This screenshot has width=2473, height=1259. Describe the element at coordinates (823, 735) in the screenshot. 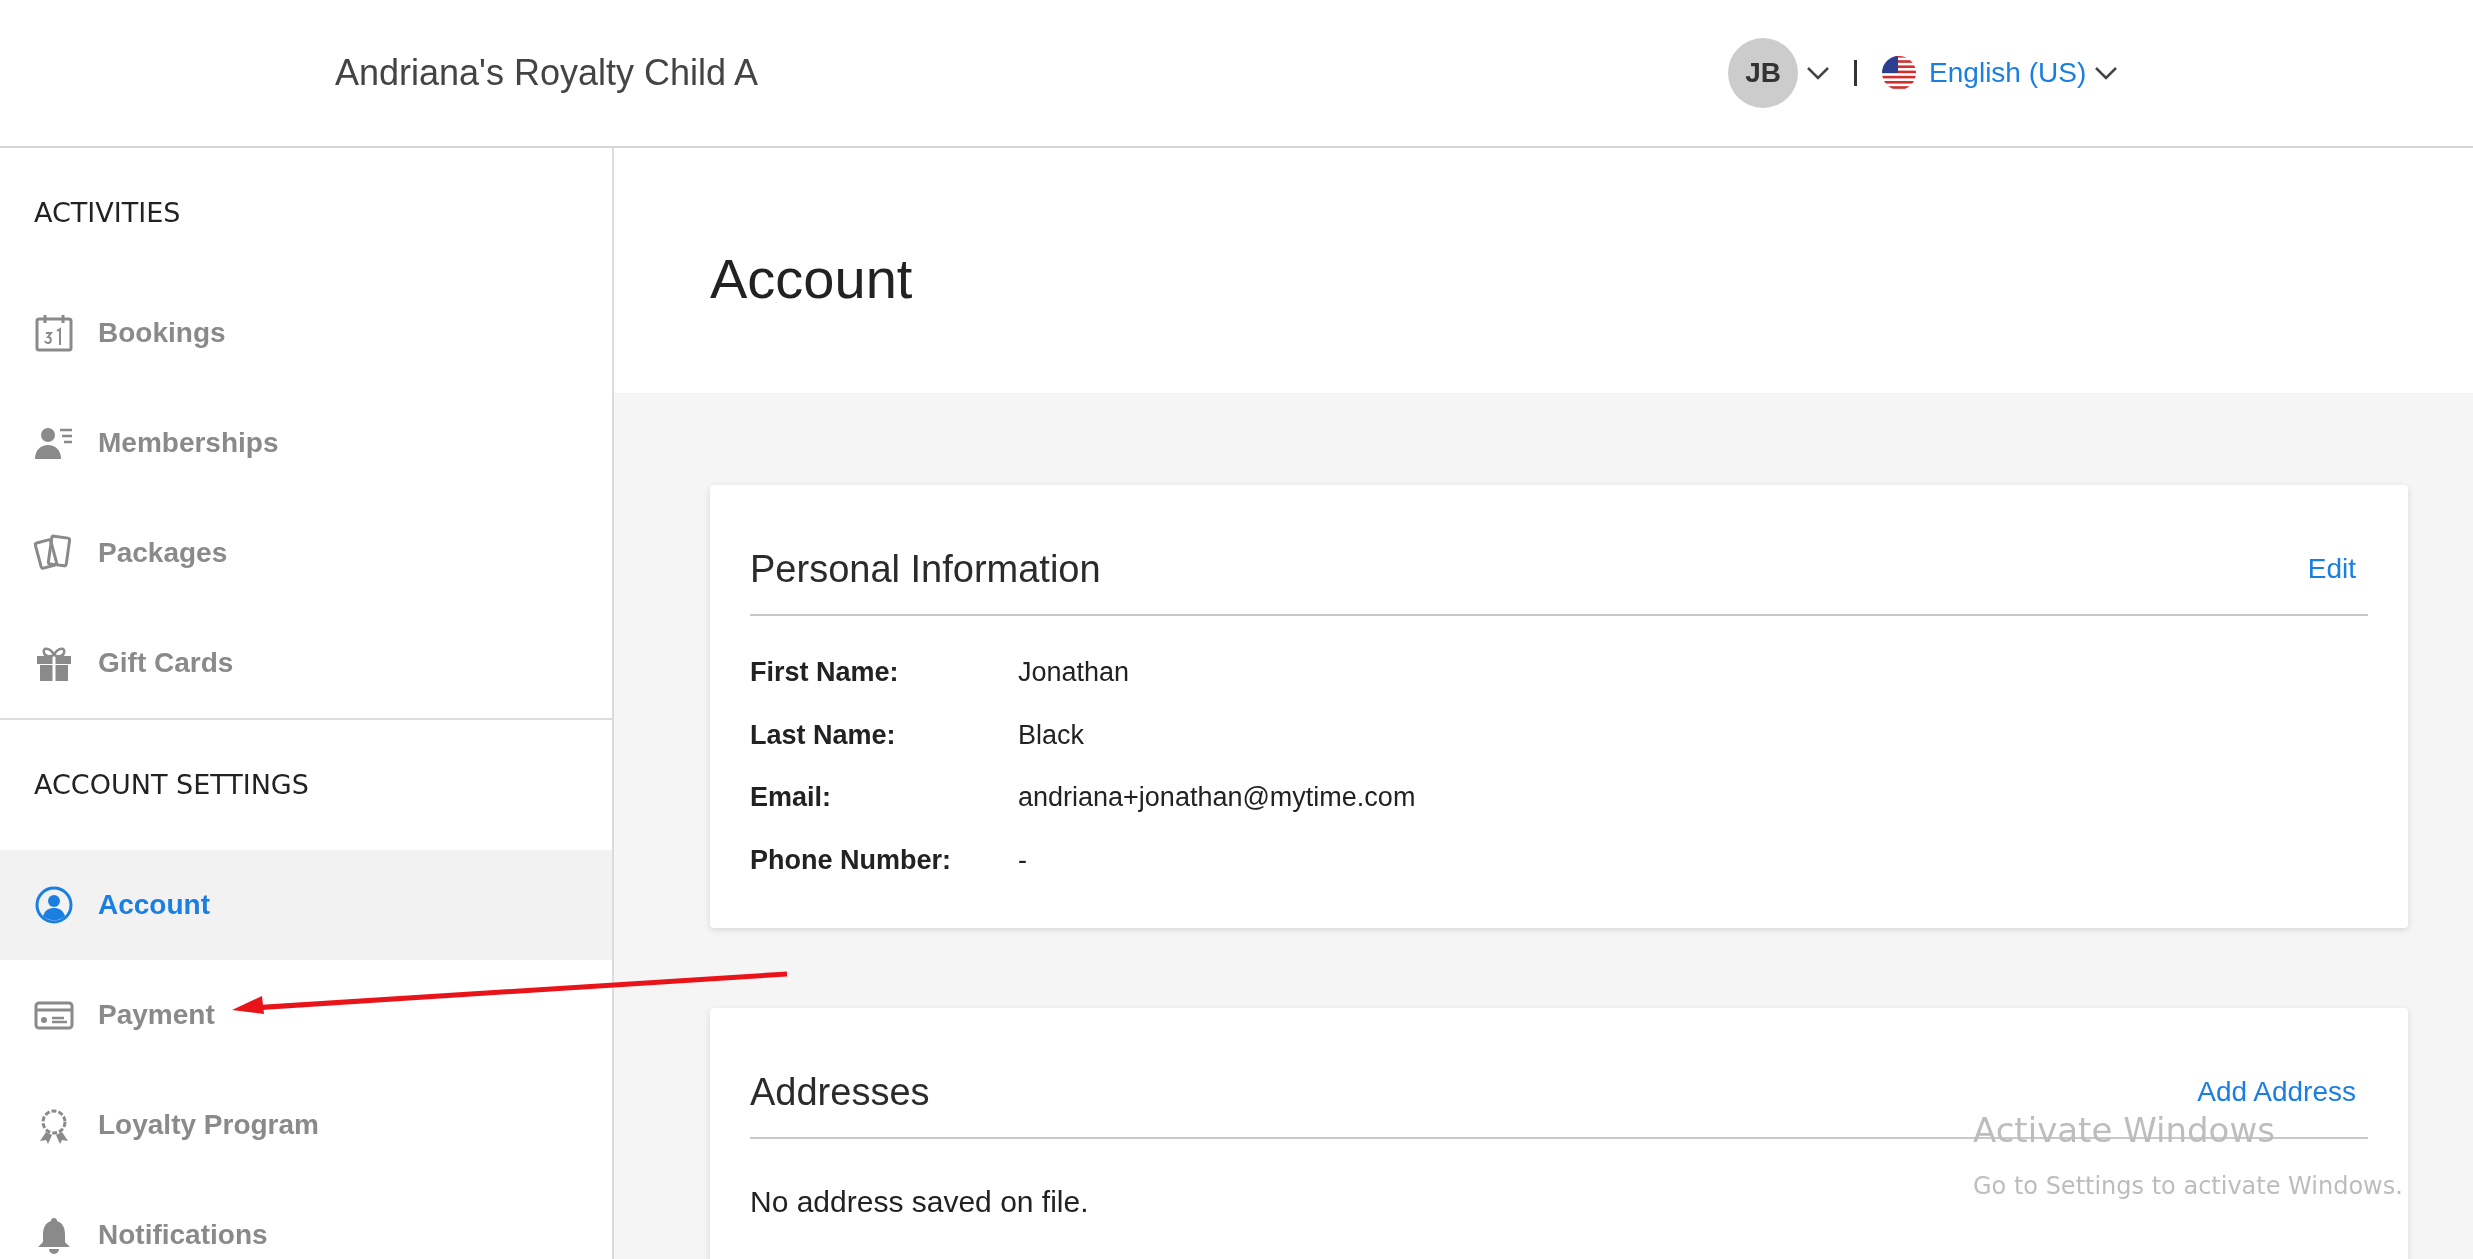

I see `field-label: Last Name:` at that location.